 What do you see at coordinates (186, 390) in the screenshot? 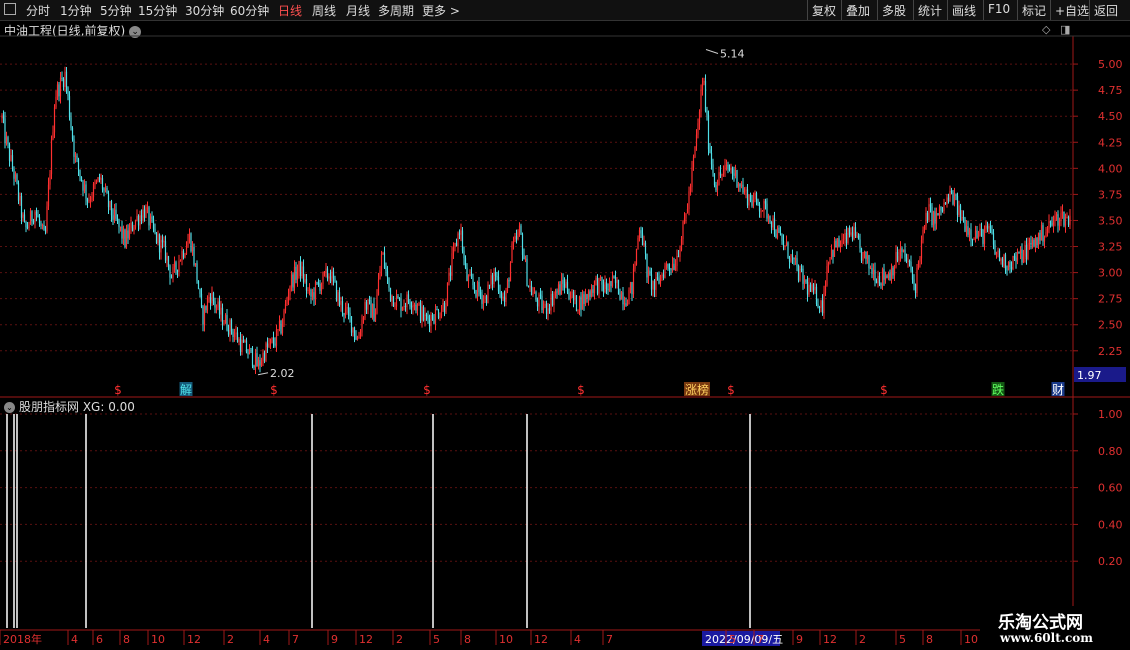
I see `event-marker: 解` at bounding box center [186, 390].